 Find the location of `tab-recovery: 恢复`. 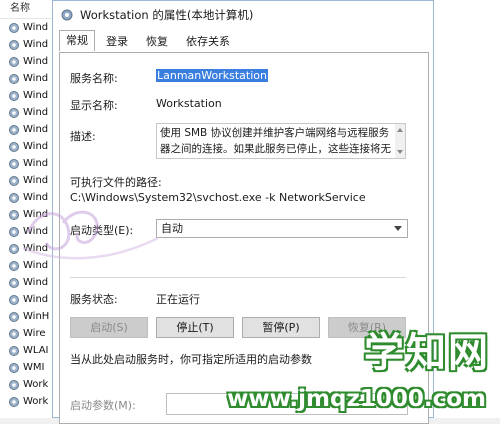

tab-recovery: 恢复 is located at coordinates (157, 41).